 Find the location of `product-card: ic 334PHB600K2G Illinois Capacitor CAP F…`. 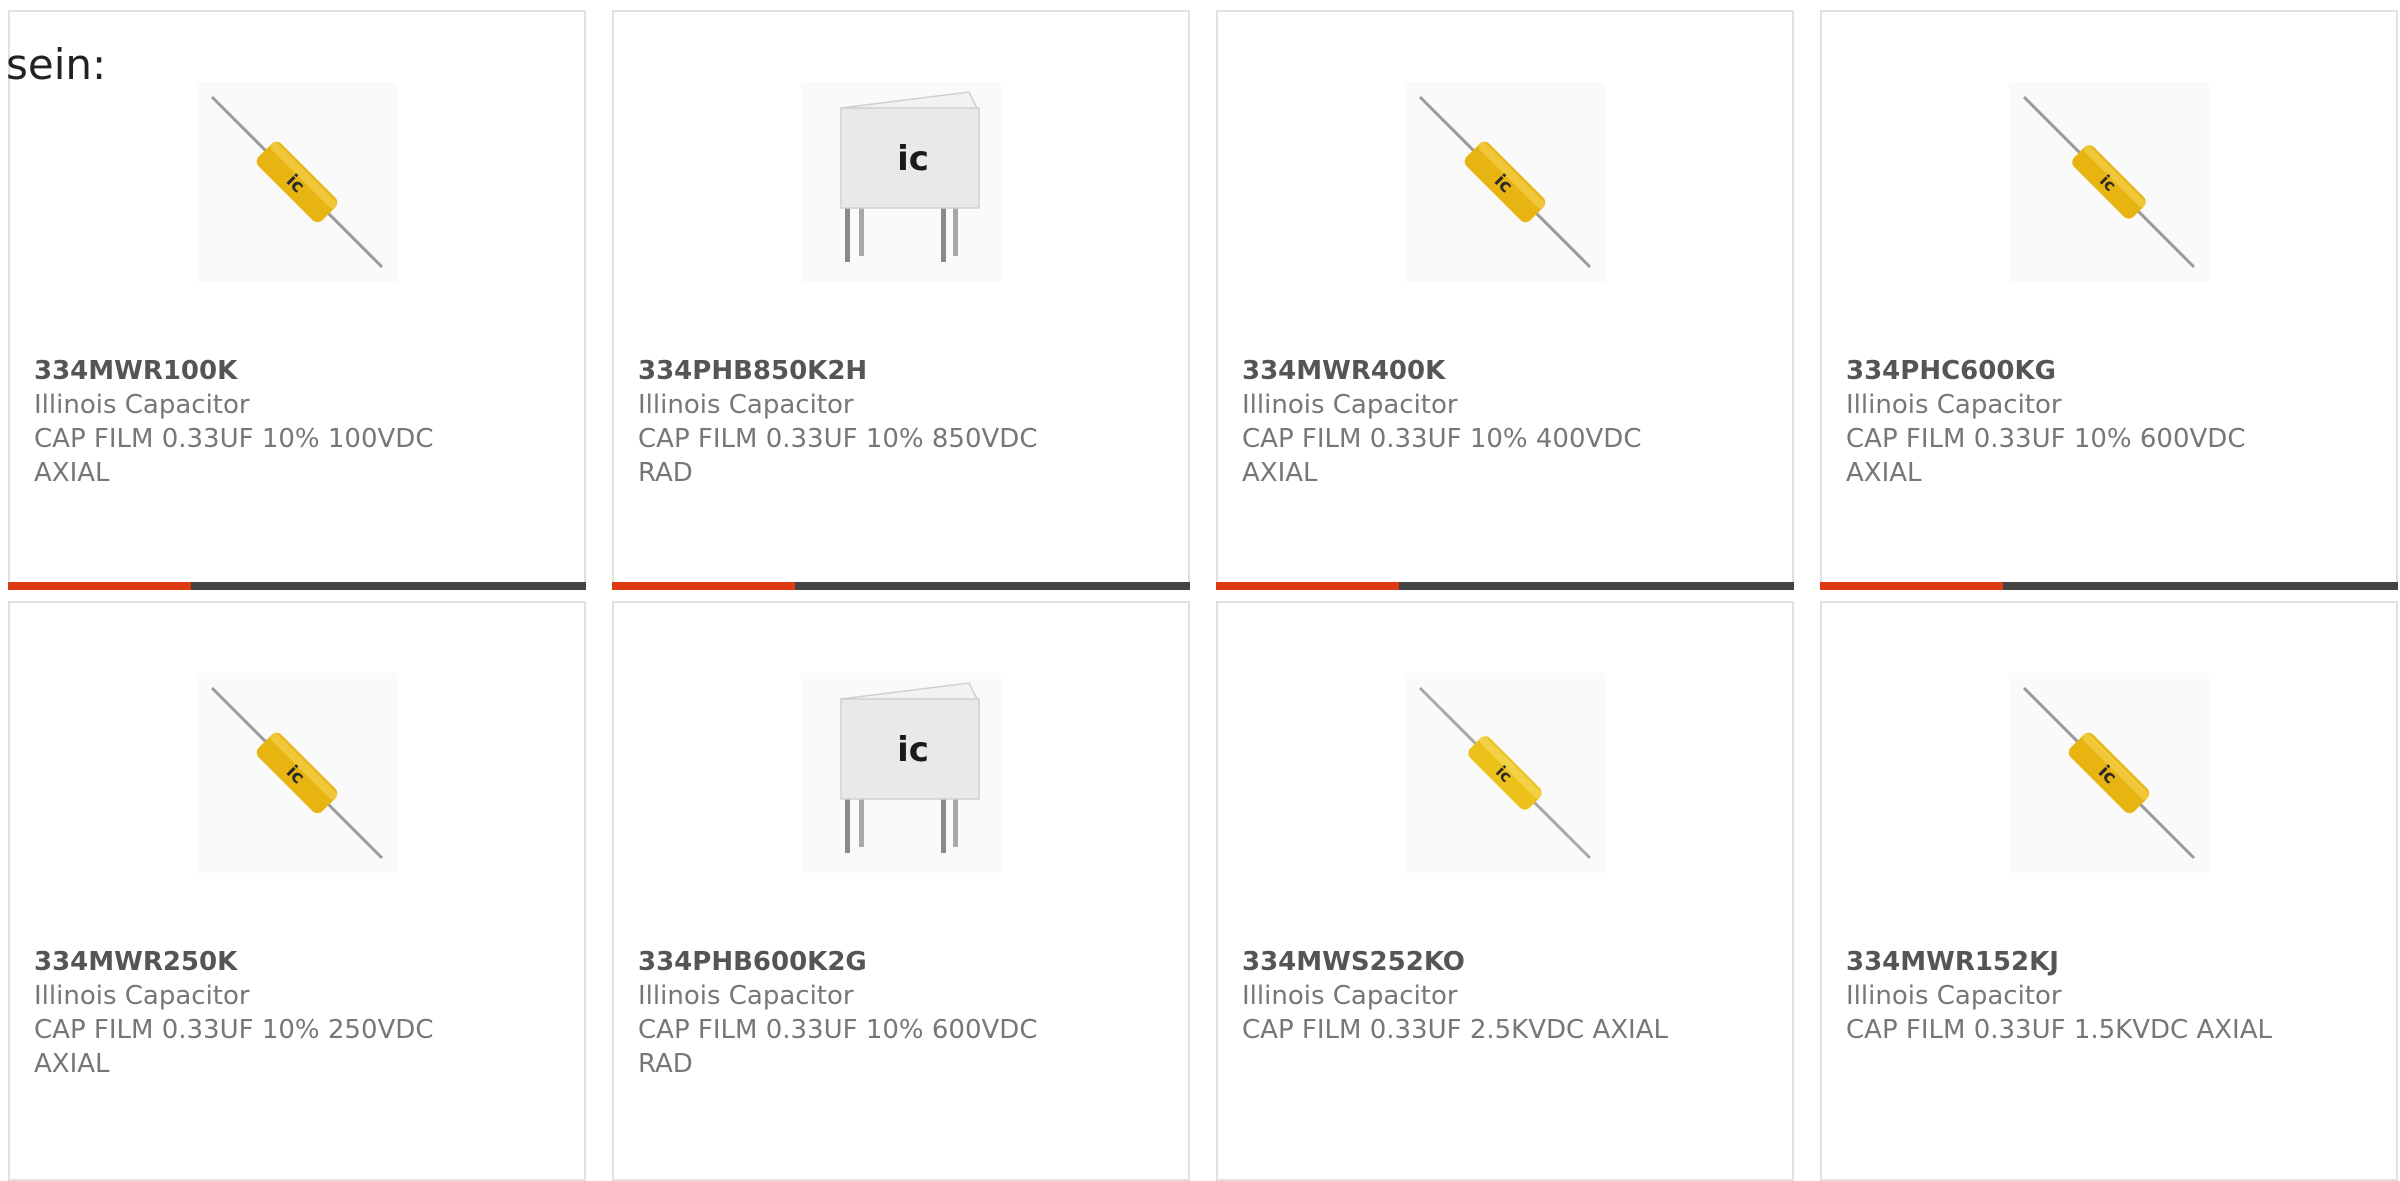

product-card: ic 334PHB600K2G Illinois Capacitor CAP F… is located at coordinates (901, 891).